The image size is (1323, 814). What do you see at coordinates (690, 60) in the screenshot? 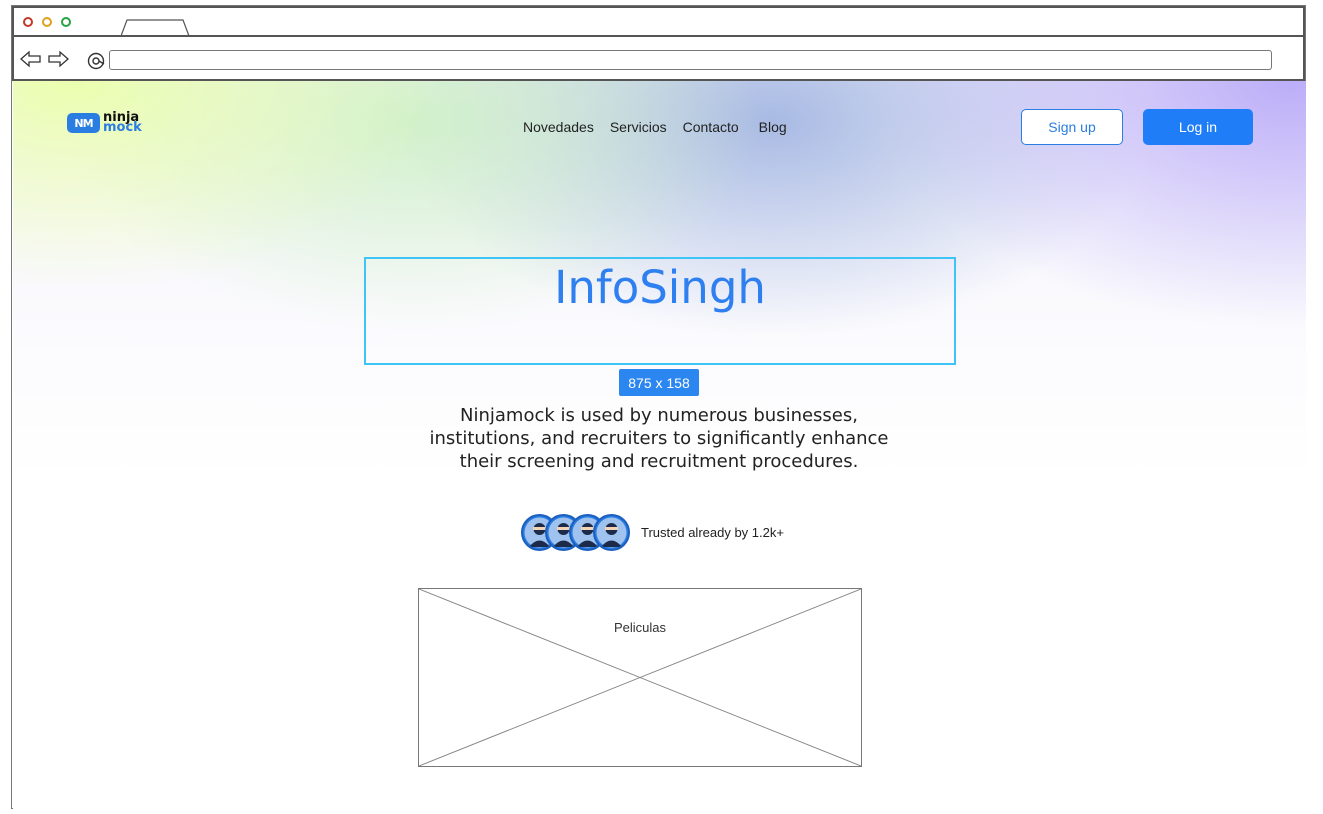
I see `url-input` at bounding box center [690, 60].